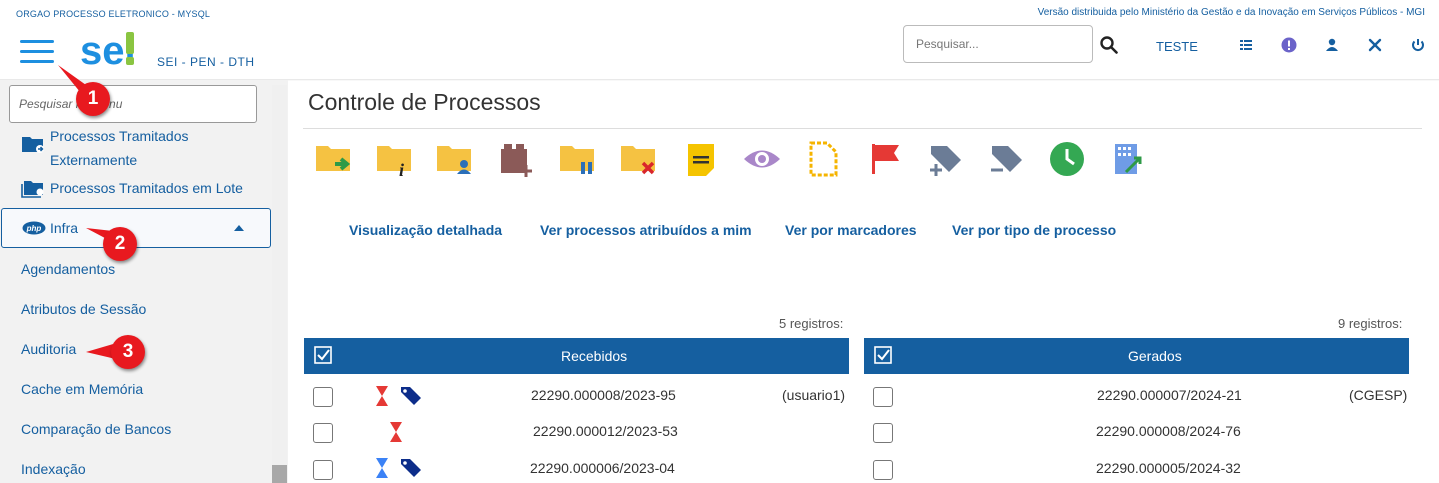 The image size is (1439, 483). What do you see at coordinates (1378, 395) in the screenshot?
I see `process-unit: (CGESP)` at bounding box center [1378, 395].